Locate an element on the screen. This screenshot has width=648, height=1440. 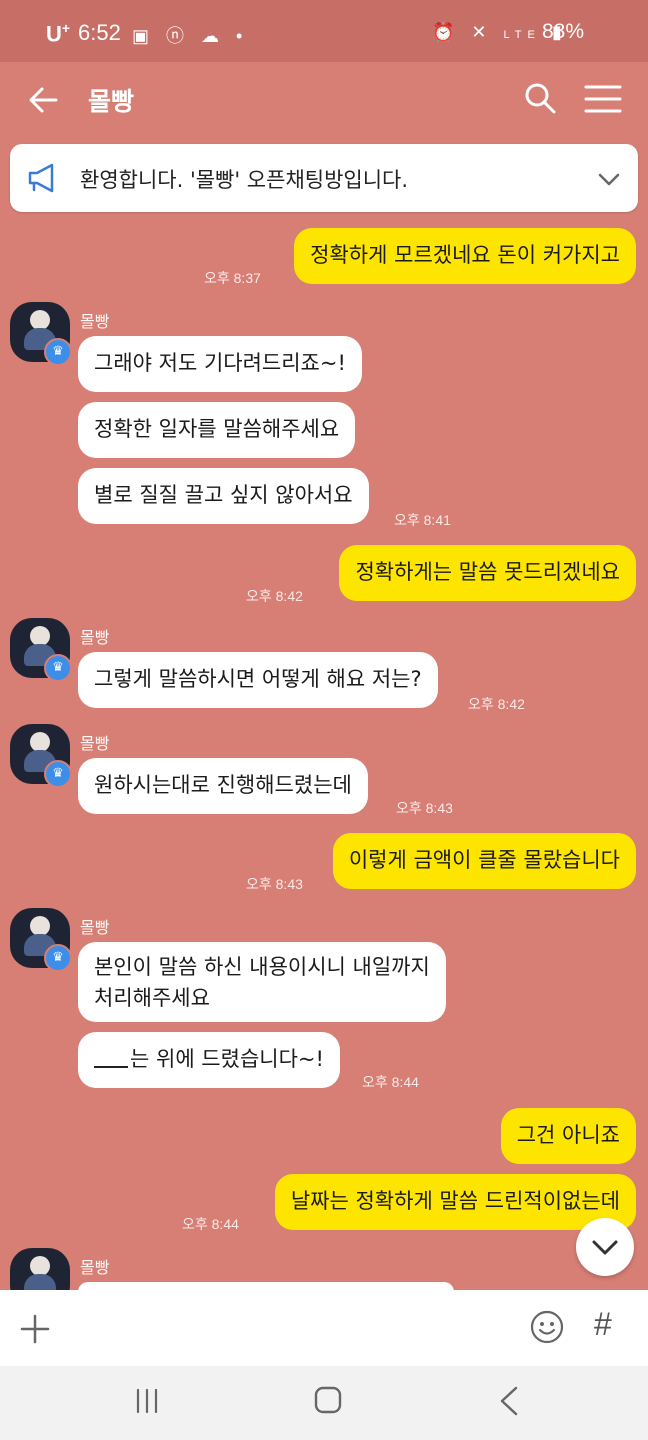
network-label: LTE is located at coordinates (522, 35).